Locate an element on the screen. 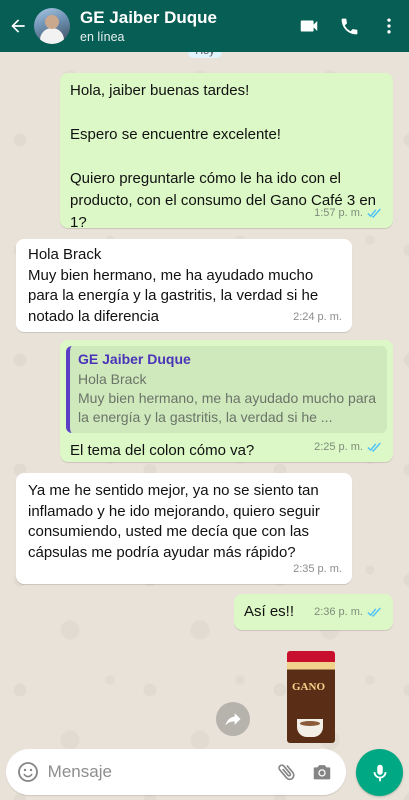 The image size is (409, 800). message-bubble-outgoing: Así es!! 2:36 p. m. is located at coordinates (313, 612).